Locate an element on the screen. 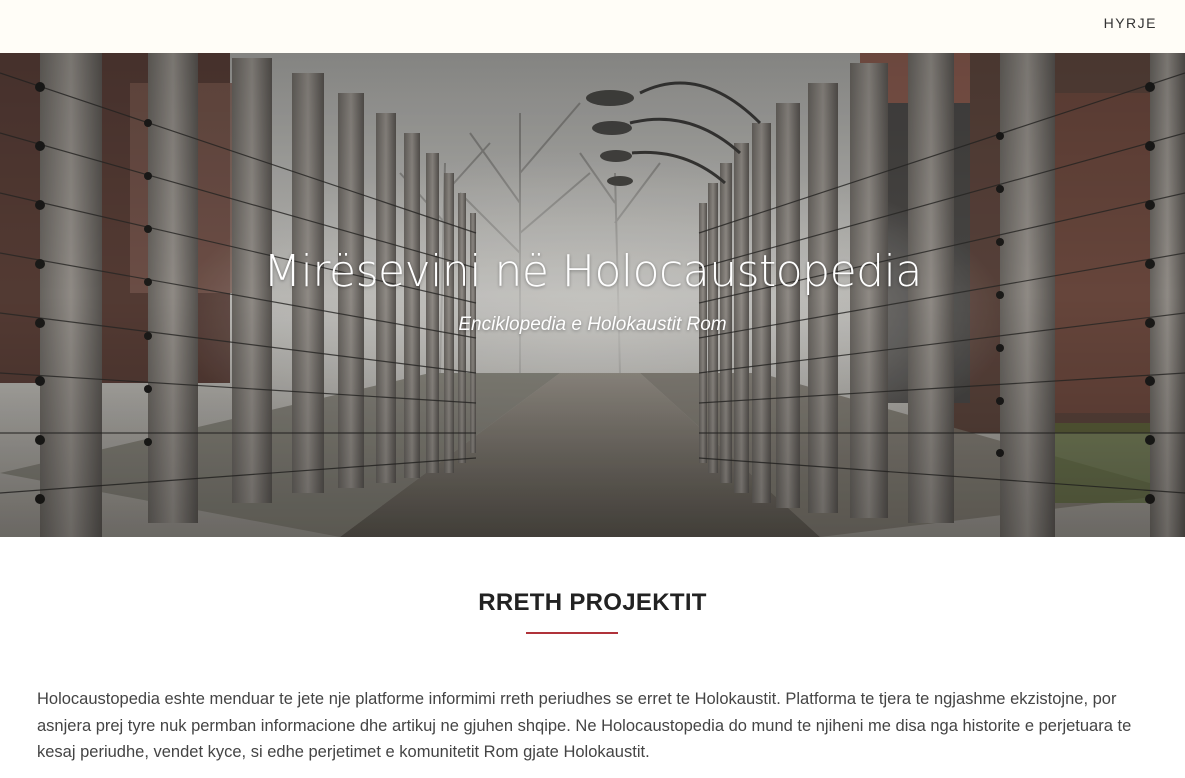 The height and width of the screenshot is (778, 1185). hero-title: Mirësevini në Holocaustopedia is located at coordinates (592, 271).